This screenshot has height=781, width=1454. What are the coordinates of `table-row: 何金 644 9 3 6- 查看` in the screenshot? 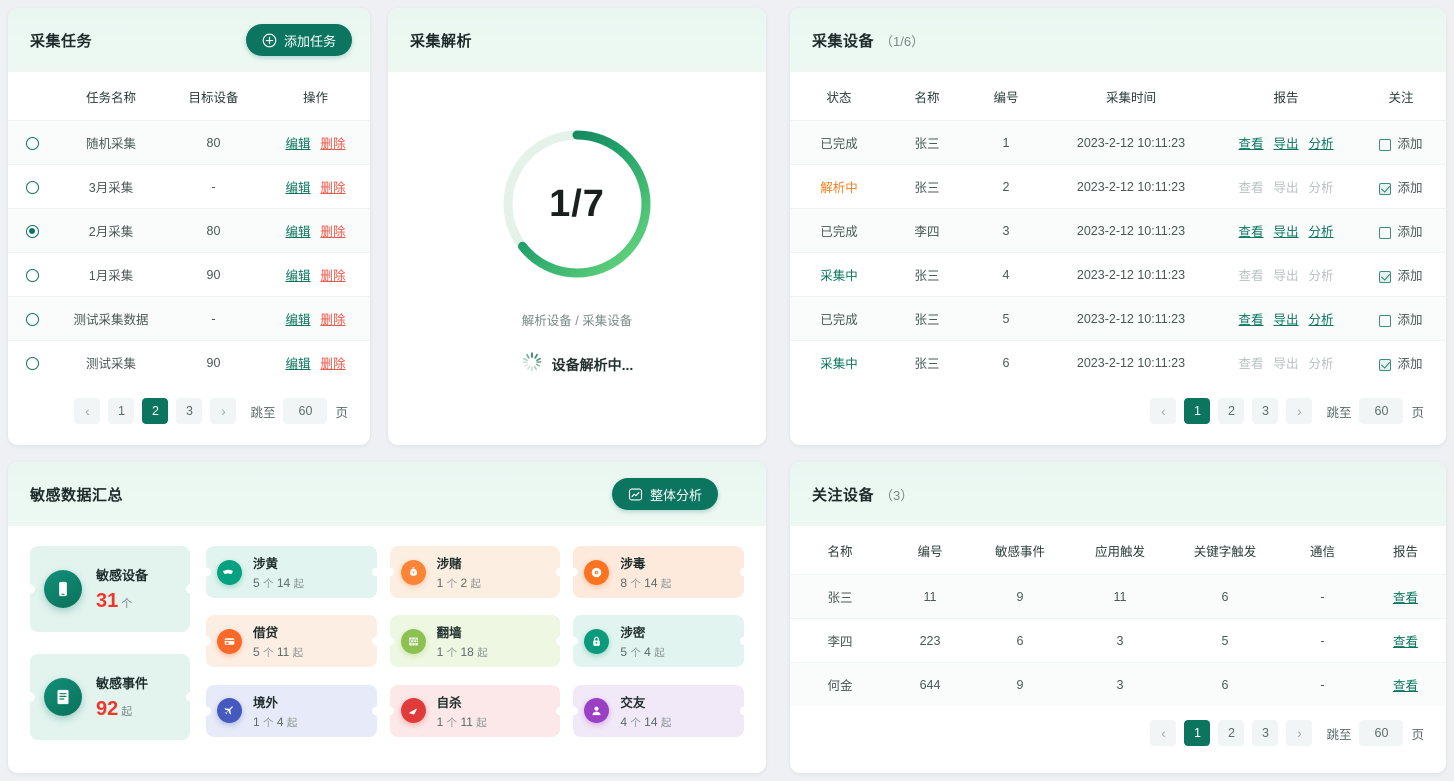 It's located at (1118, 684).